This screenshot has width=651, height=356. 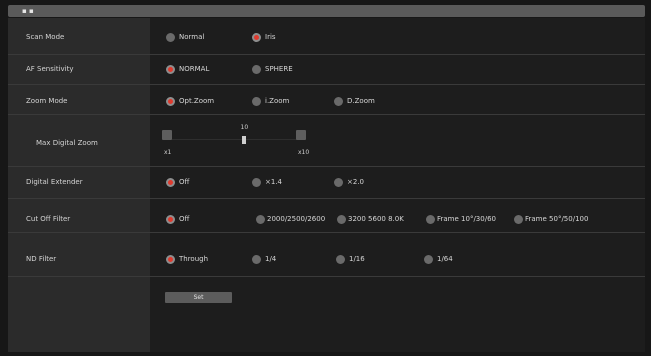 What do you see at coordinates (264, 259) in the screenshot?
I see `nd-filter-quarter-radio: 1/4` at bounding box center [264, 259].